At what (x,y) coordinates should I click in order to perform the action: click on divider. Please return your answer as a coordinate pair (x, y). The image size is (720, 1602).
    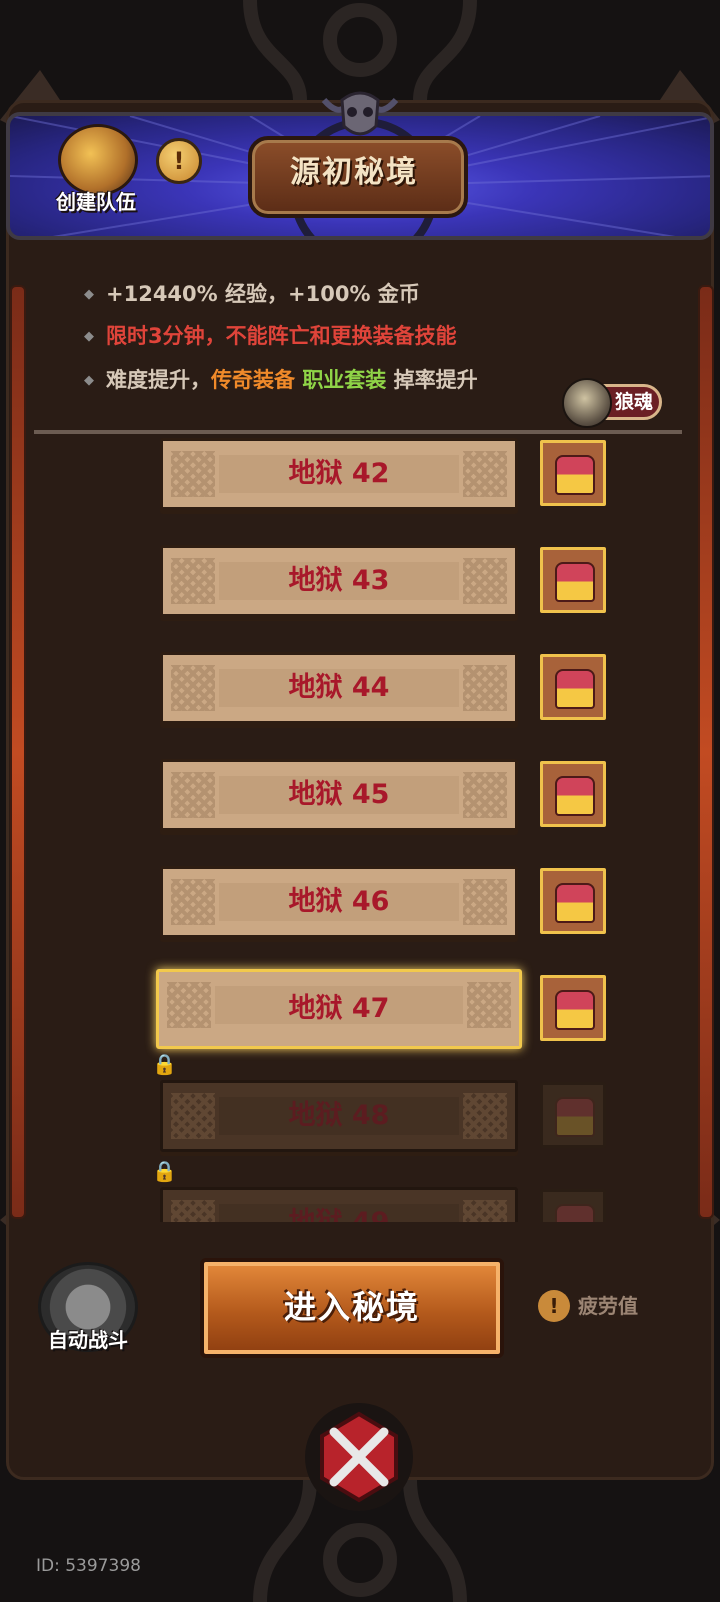
    Looking at the image, I should click on (358, 432).